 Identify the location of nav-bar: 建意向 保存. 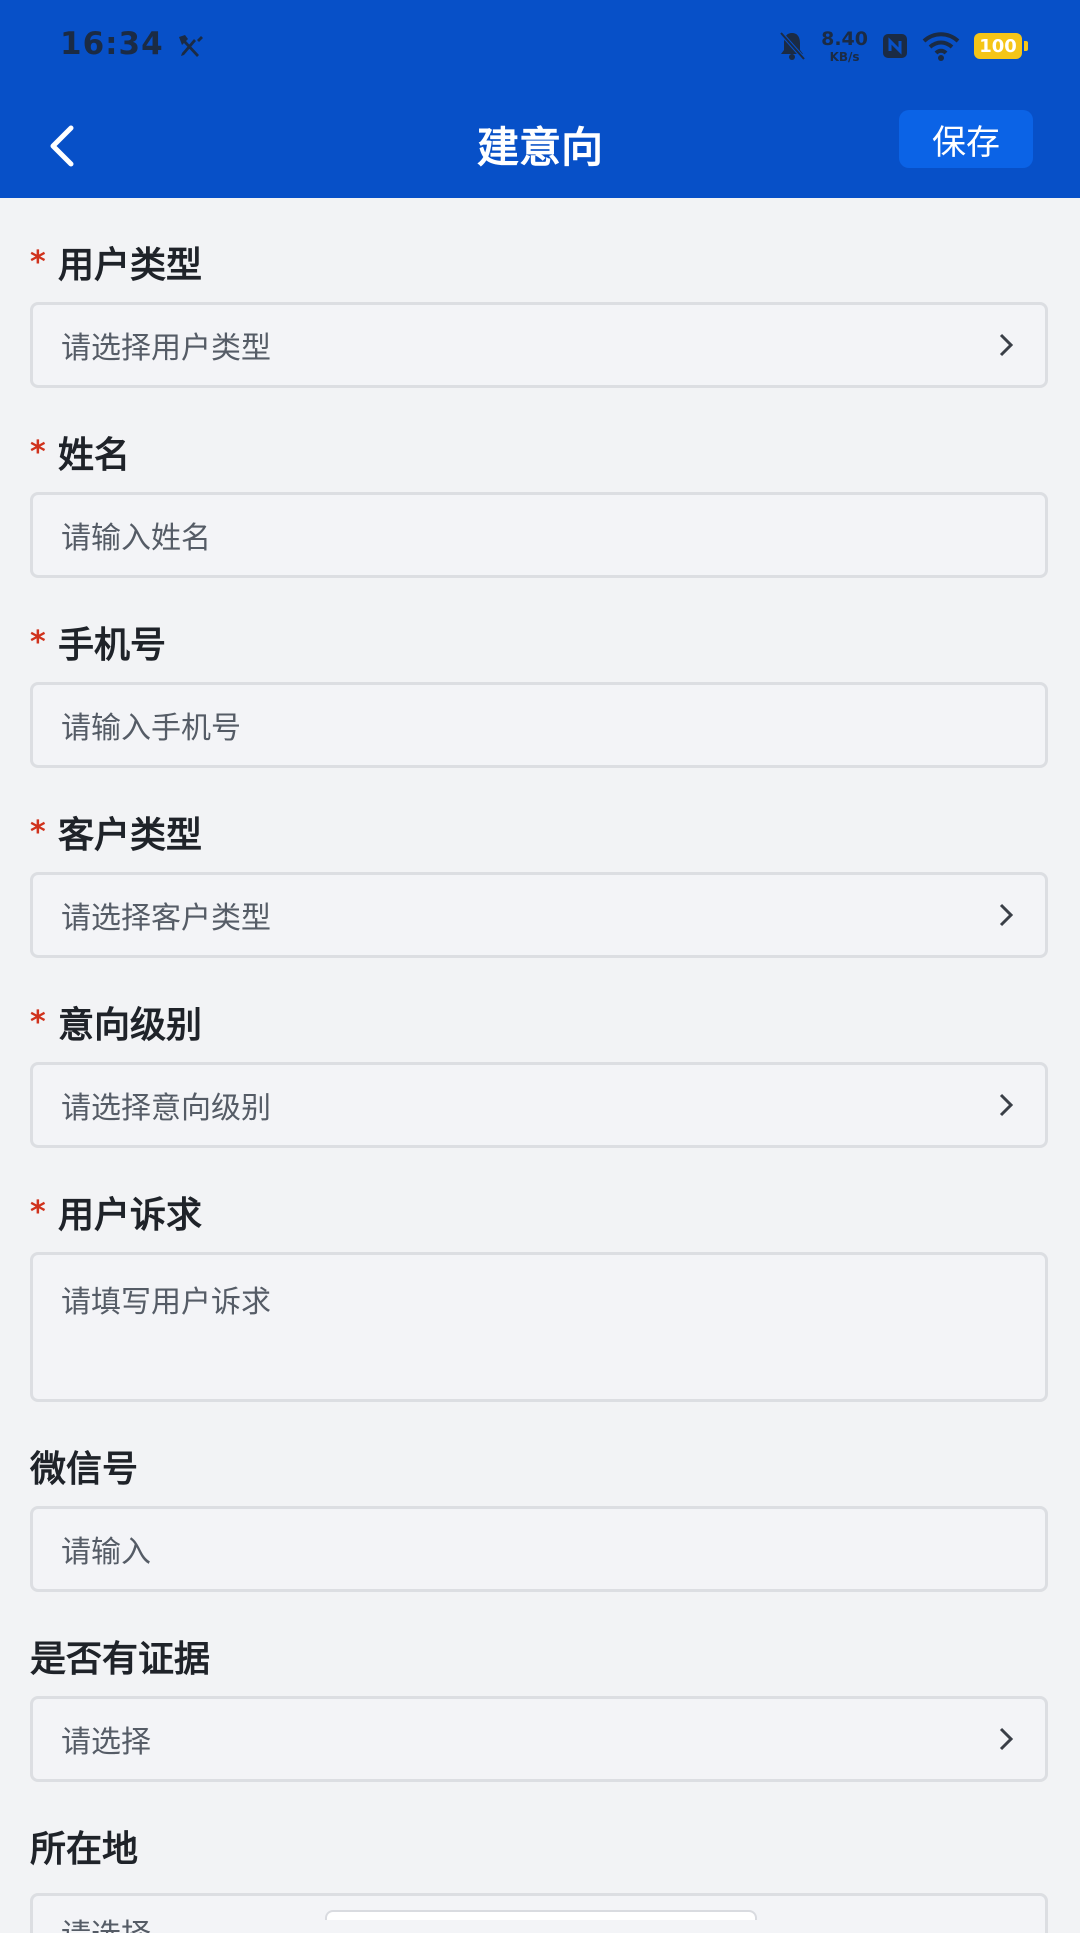
(540, 146).